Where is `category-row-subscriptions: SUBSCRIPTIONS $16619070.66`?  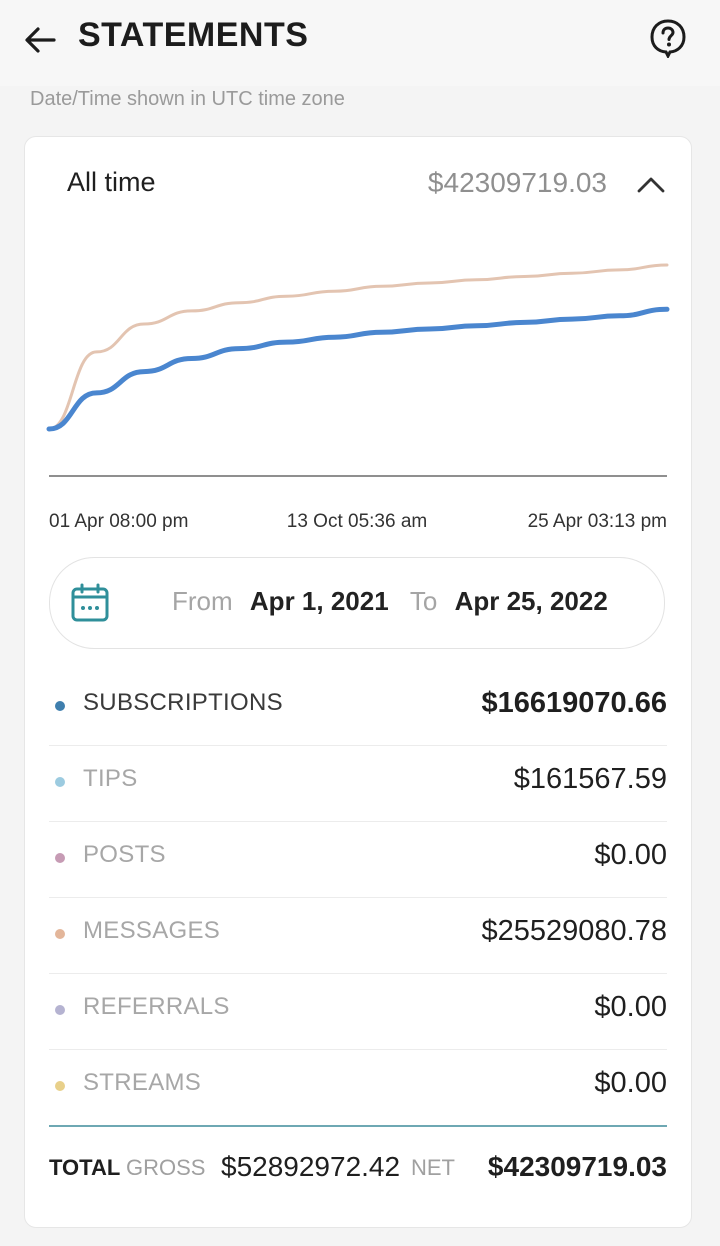
category-row-subscriptions: SUBSCRIPTIONS $16619070.66 is located at coordinates (358, 707).